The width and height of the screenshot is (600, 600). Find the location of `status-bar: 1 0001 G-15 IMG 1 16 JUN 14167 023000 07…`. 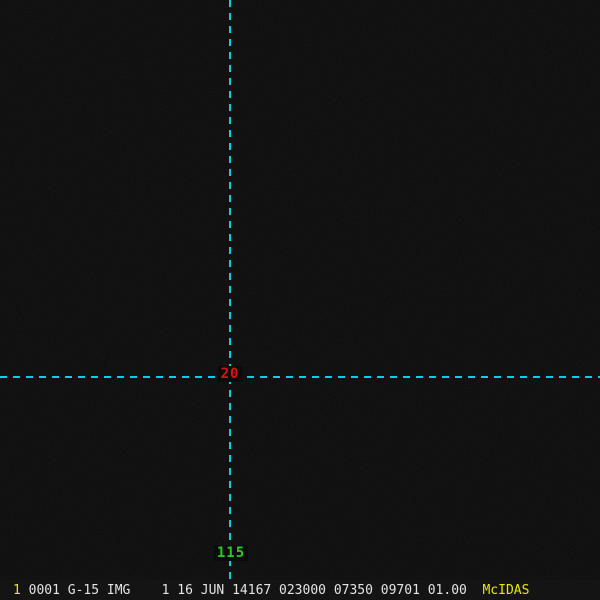

status-bar: 1 0001 G-15 IMG 1 16 JUN 14167 023000 07… is located at coordinates (300, 590).